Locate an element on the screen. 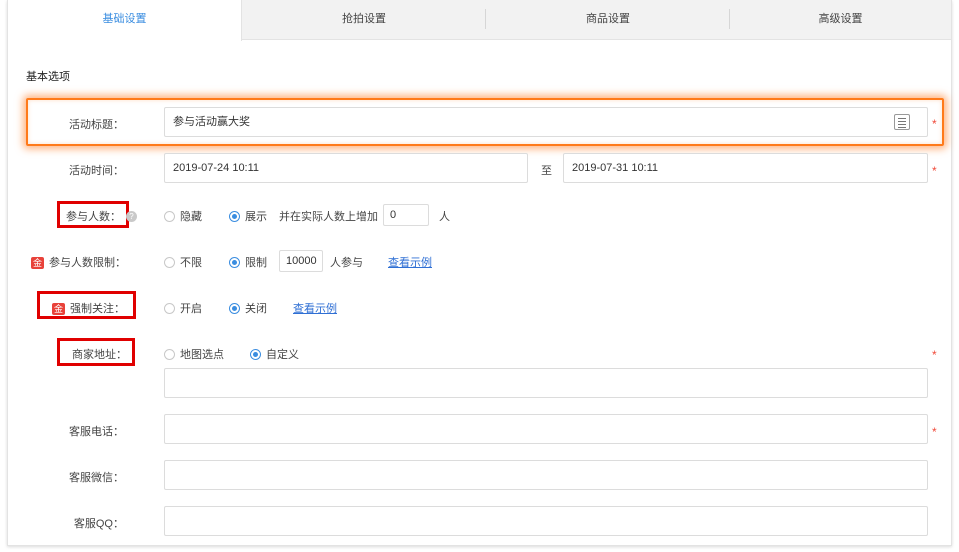  add-count-input: 0 is located at coordinates (406, 215).